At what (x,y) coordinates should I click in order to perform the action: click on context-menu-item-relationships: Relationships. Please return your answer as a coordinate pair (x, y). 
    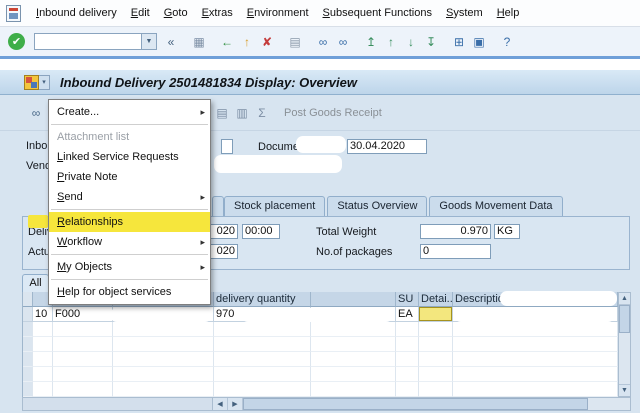
    Looking at the image, I should click on (129, 222).